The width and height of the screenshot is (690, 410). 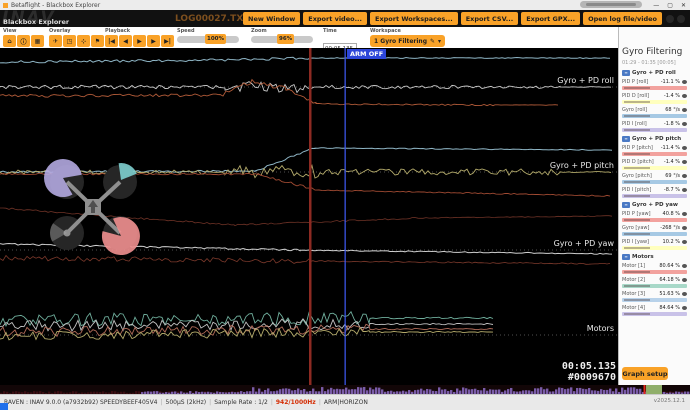 I want to click on maximize-icon: ▢, so click(x=670, y=5).